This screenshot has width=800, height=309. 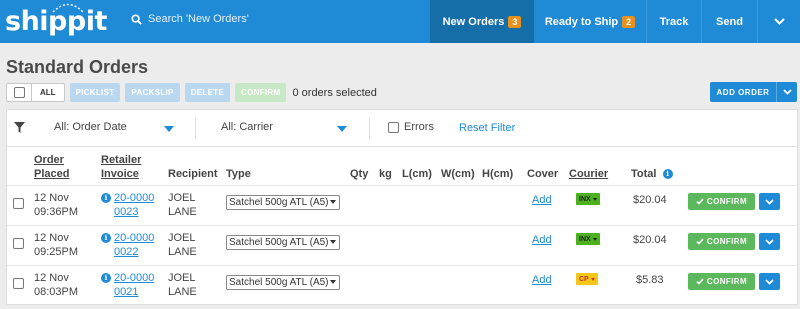 What do you see at coordinates (182, 198) in the screenshot?
I see `recipient-first-name: JOEL` at bounding box center [182, 198].